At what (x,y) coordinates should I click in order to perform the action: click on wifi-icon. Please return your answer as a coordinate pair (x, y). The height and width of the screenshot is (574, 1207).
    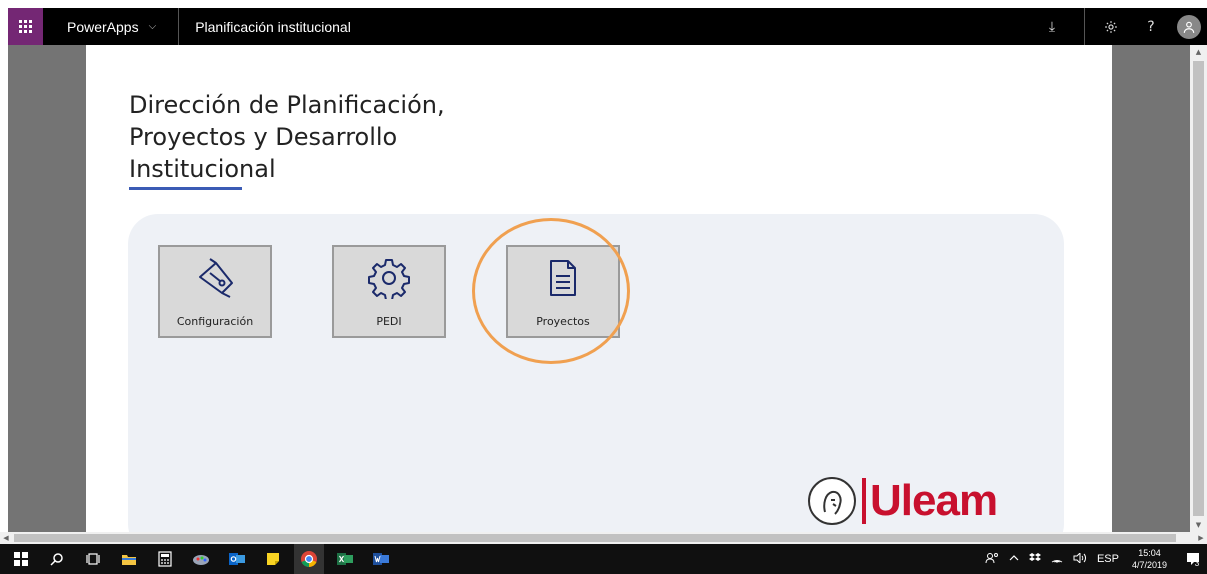
    Looking at the image, I should click on (1057, 559).